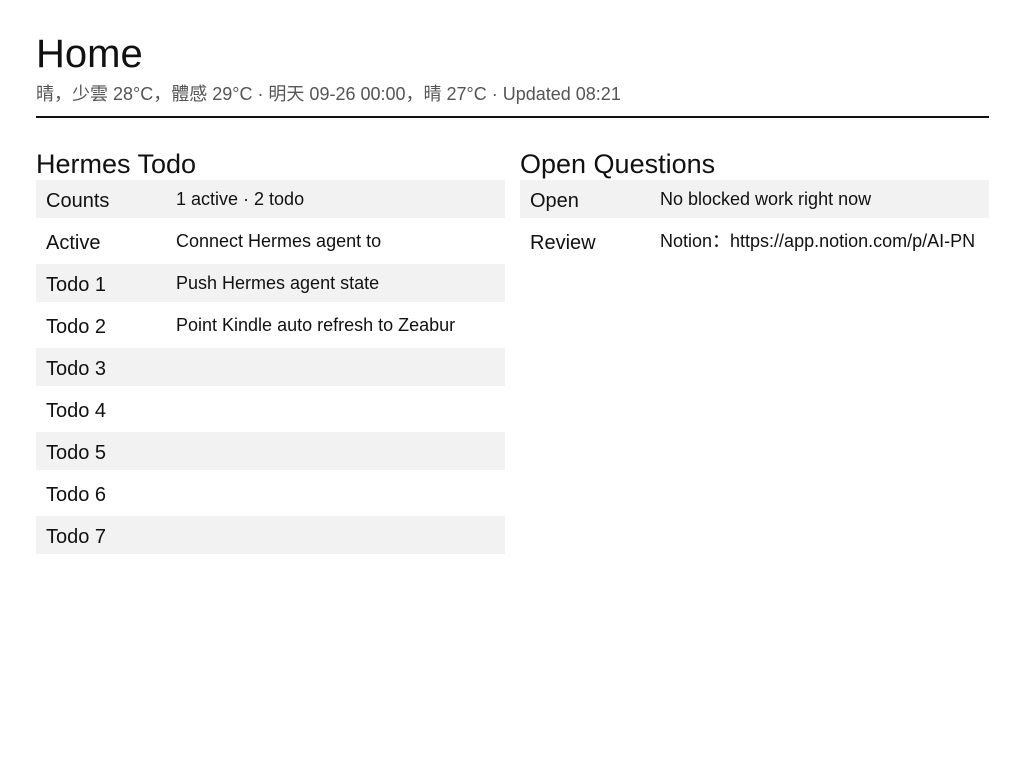  I want to click on row-label: Todo 5, so click(76, 453).